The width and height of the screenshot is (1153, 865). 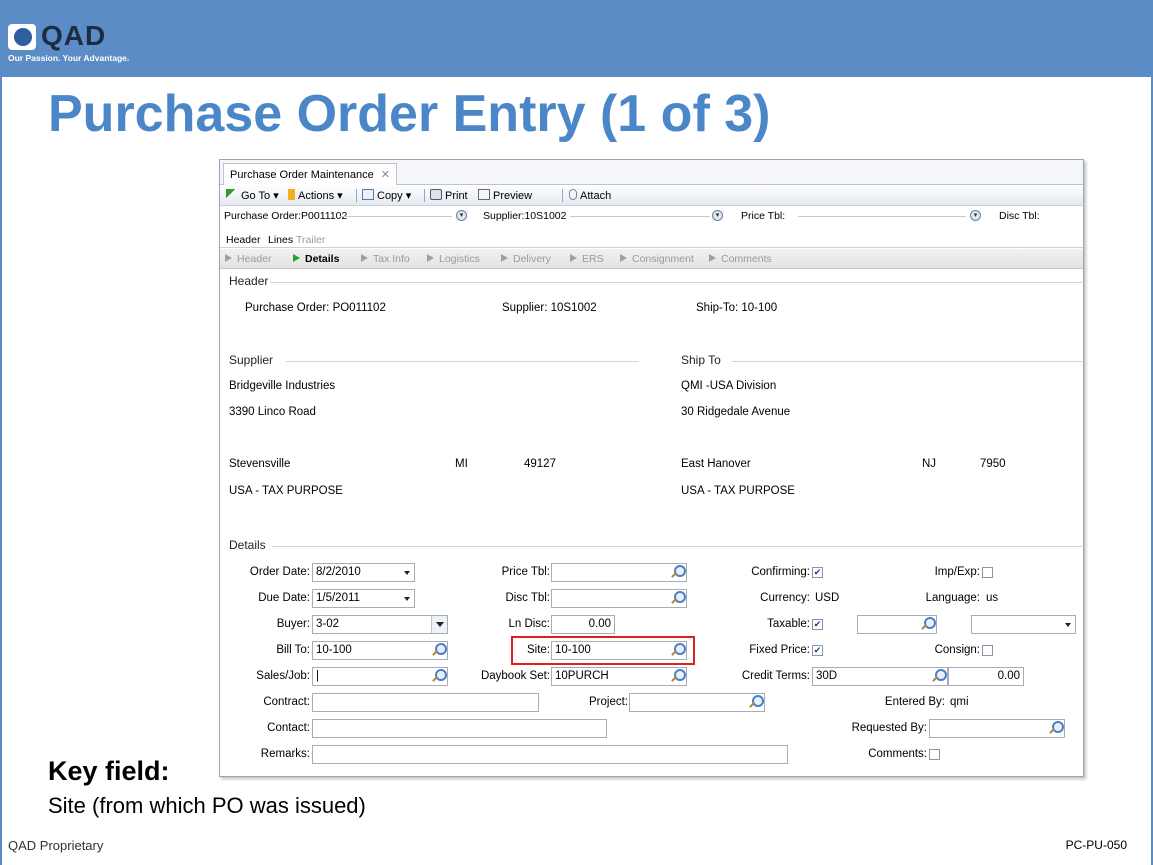 What do you see at coordinates (363, 598) in the screenshot?
I see `due-date-field: 1/5/2011` at bounding box center [363, 598].